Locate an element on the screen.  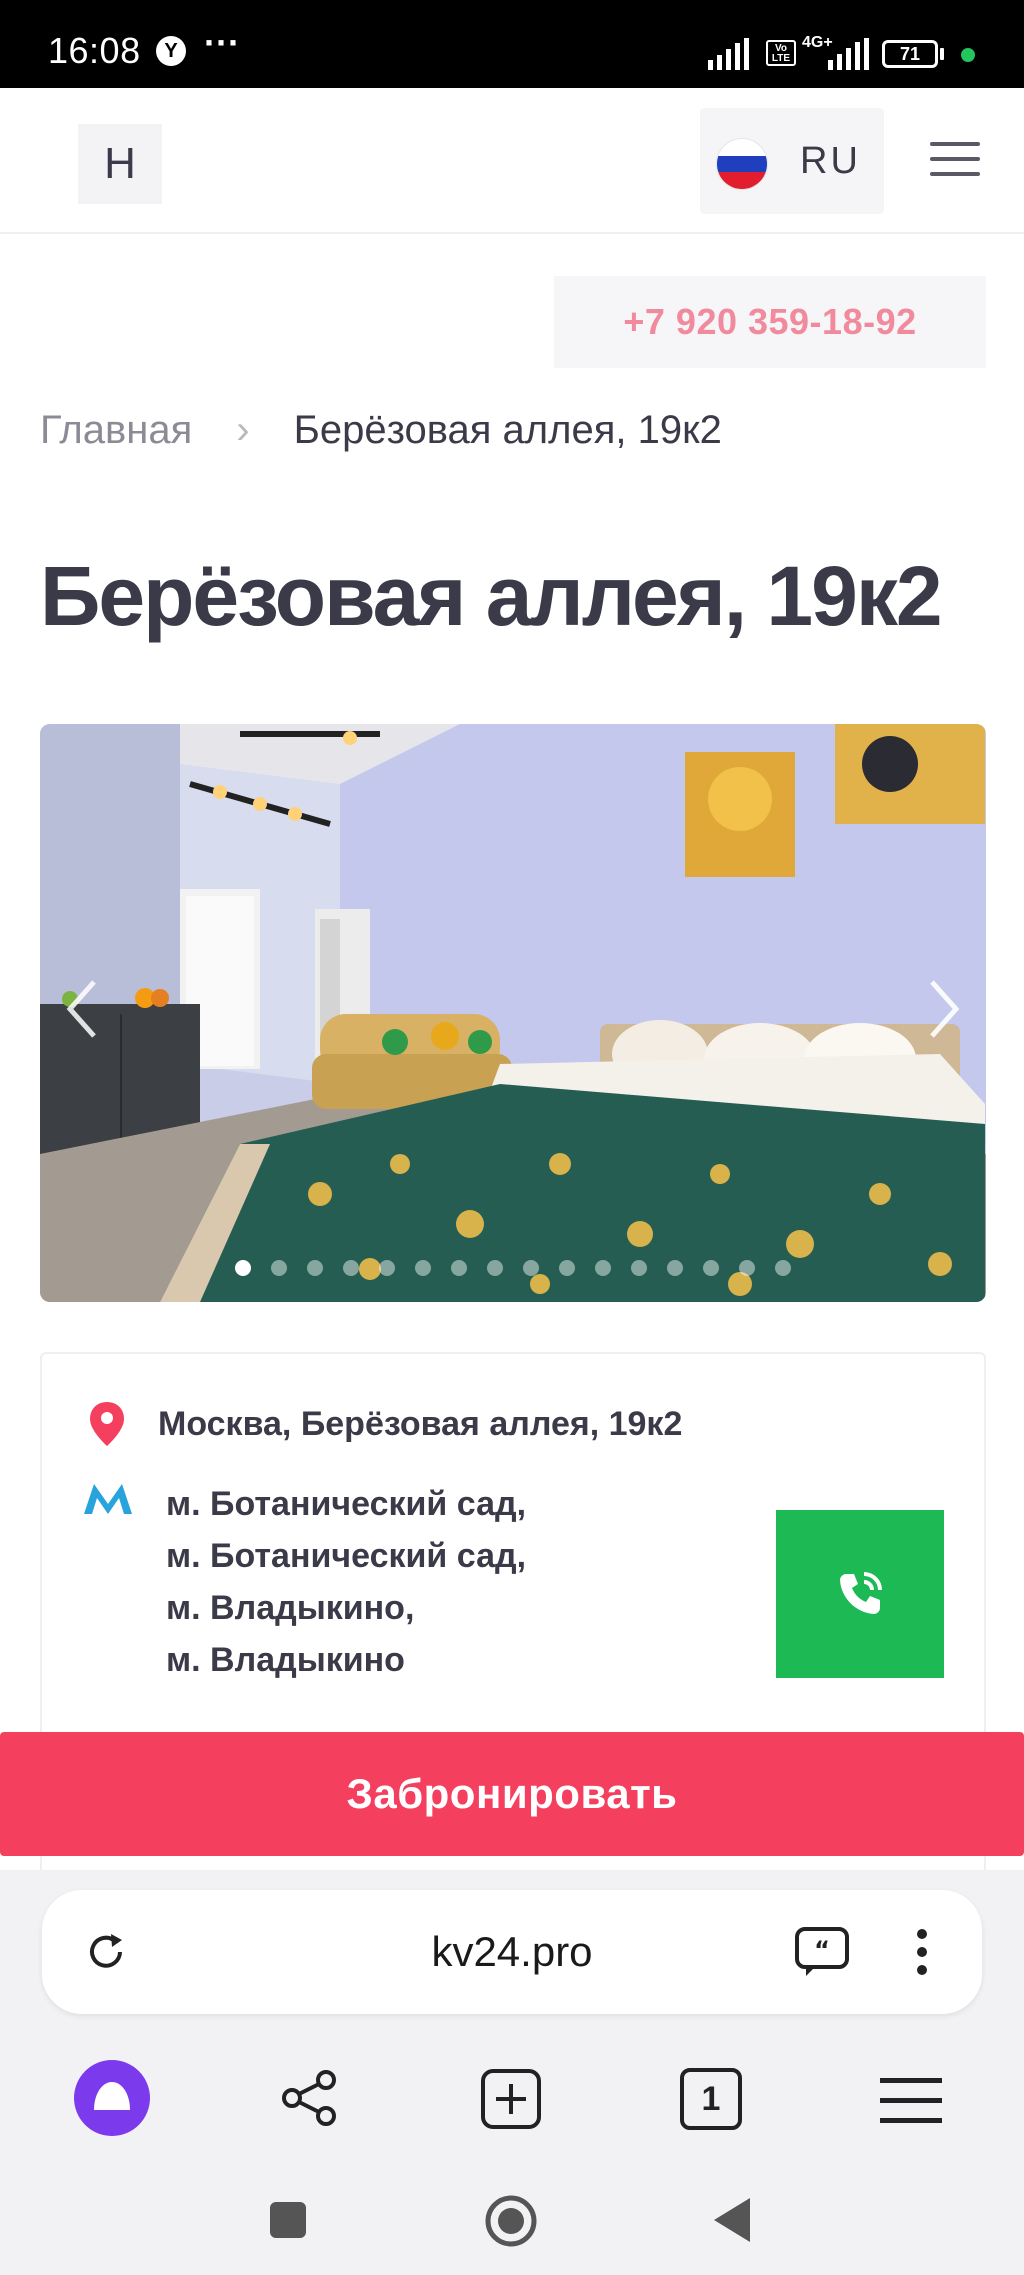
browser-nav: 1 is located at coordinates (512, 2113).